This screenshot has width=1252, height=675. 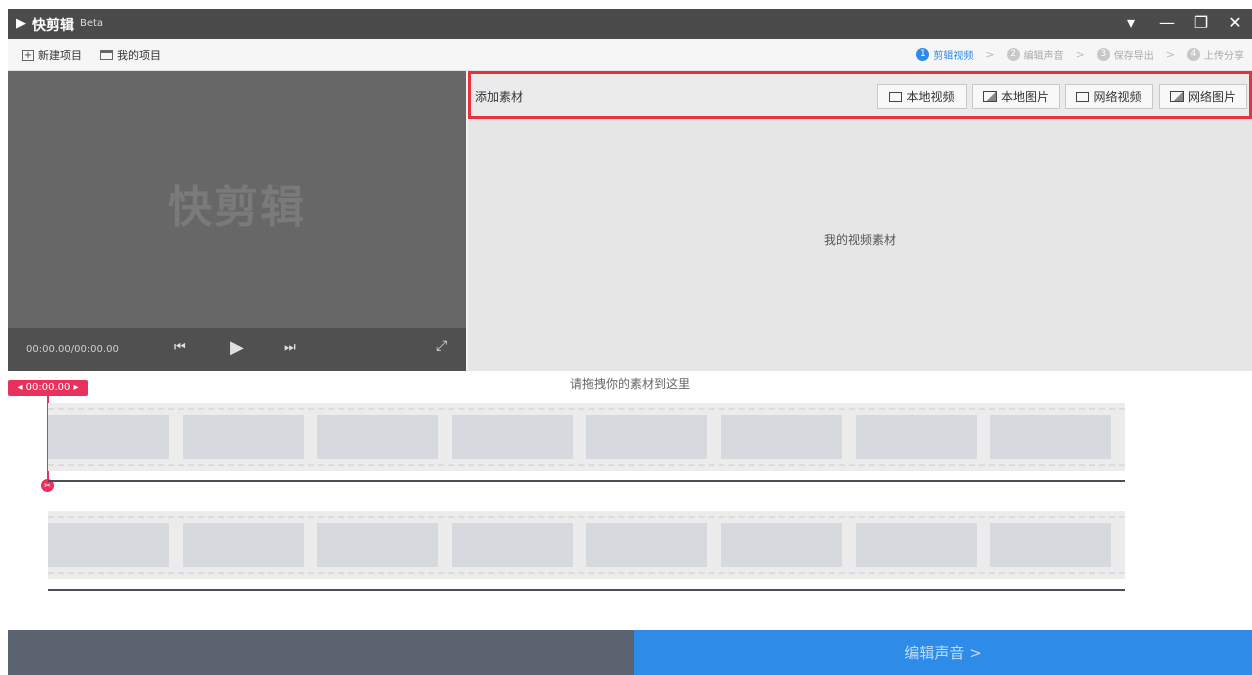 I want to click on timecode: 00:00.00/00:00.00, so click(x=72, y=349).